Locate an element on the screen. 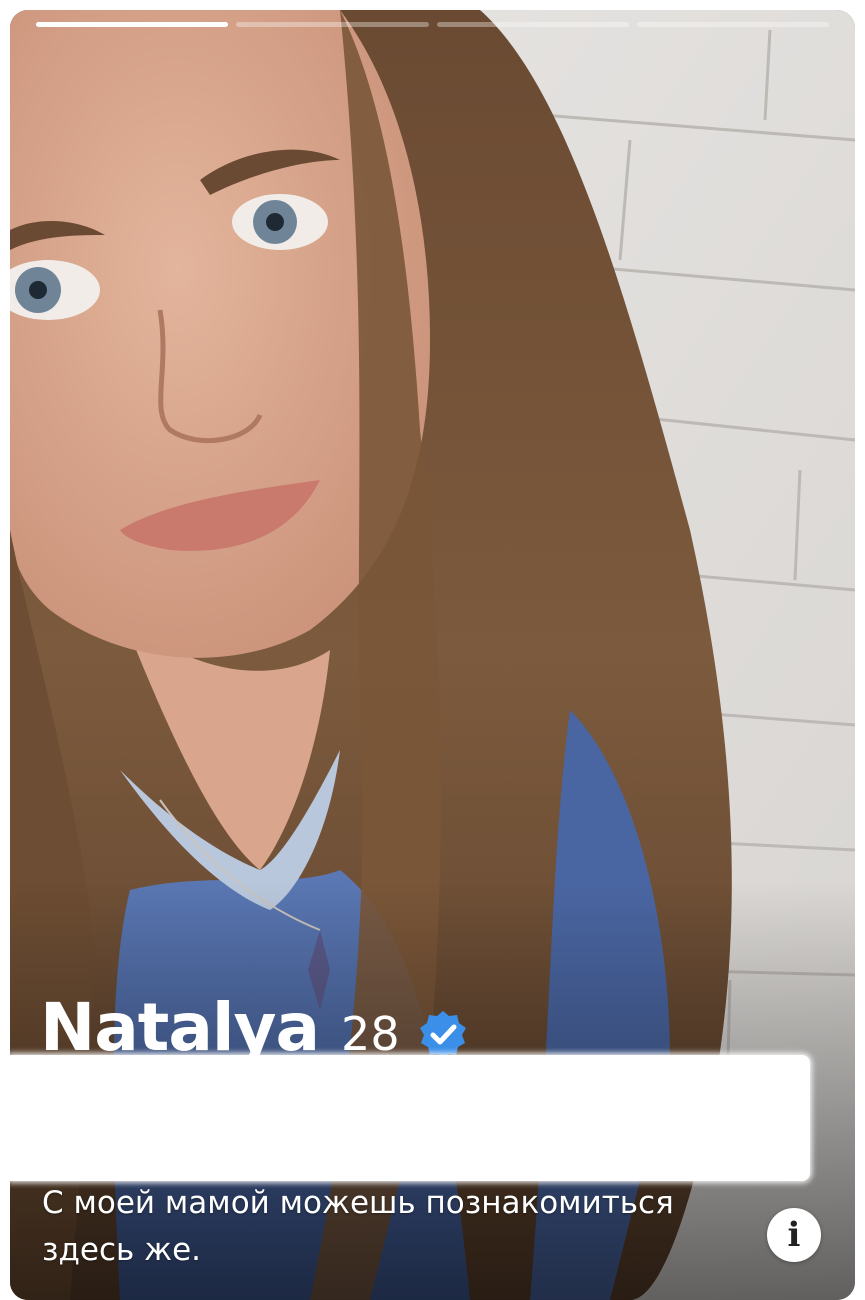 The width and height of the screenshot is (865, 1300). verified-badge-icon is located at coordinates (443, 1034).